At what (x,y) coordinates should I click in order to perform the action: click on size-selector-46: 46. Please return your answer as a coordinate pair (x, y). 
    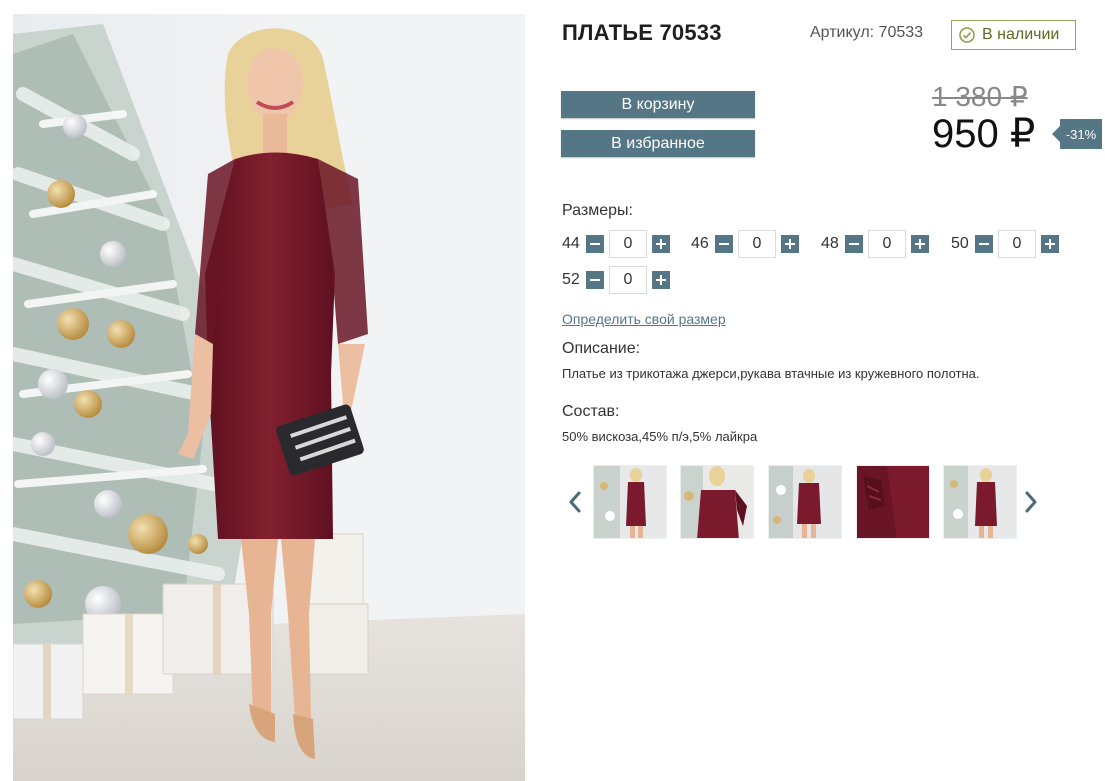
    Looking at the image, I should click on (745, 244).